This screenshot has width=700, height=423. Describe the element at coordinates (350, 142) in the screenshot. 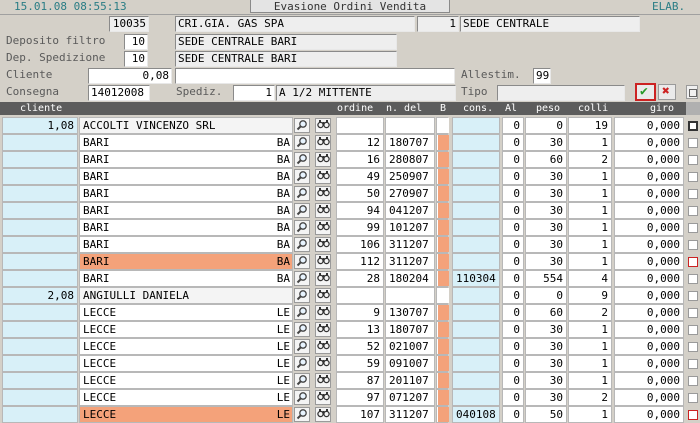

I see `order-row: BARI BA 12 180707 0 30 1 0,000` at that location.